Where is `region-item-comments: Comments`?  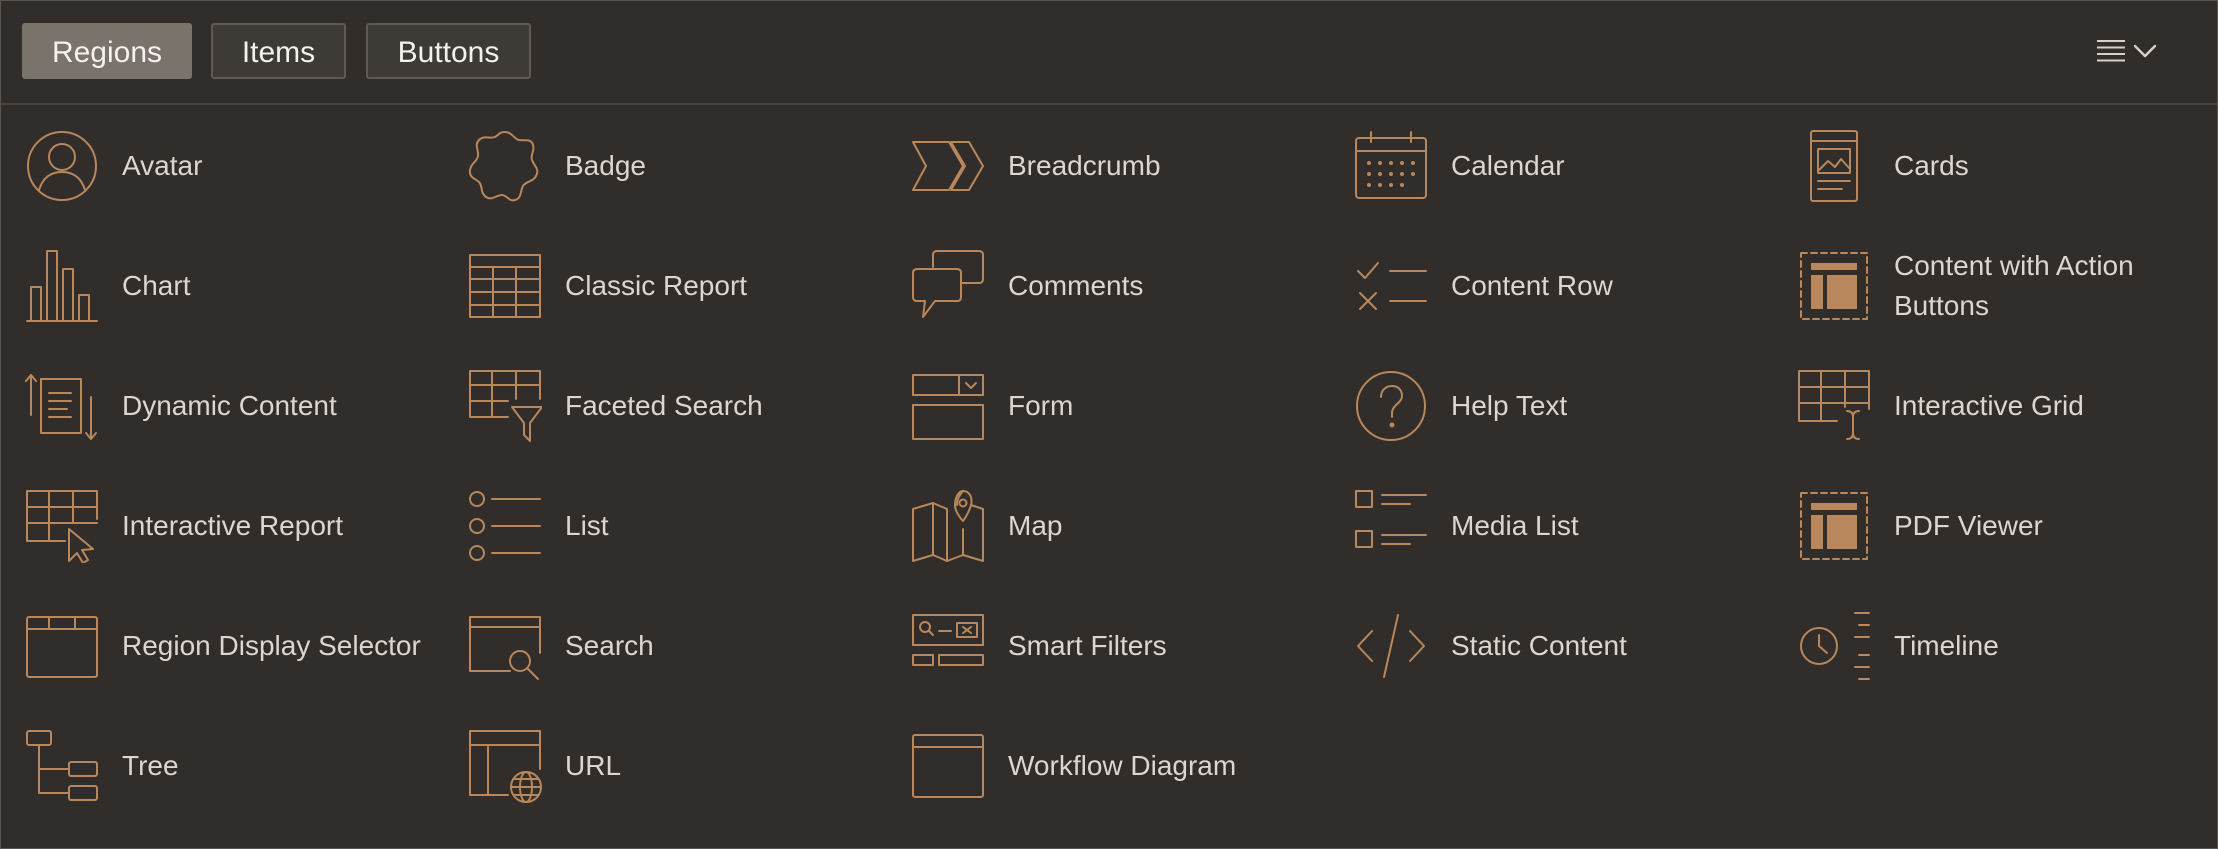
region-item-comments: Comments is located at coordinates (1108, 286).